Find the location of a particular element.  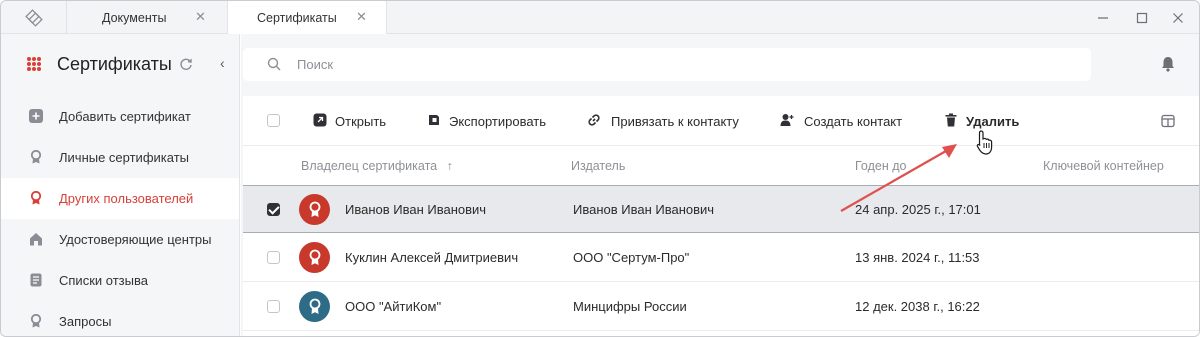

sidebar-item-personal-certificates: Личные сертификаты is located at coordinates (120, 157).